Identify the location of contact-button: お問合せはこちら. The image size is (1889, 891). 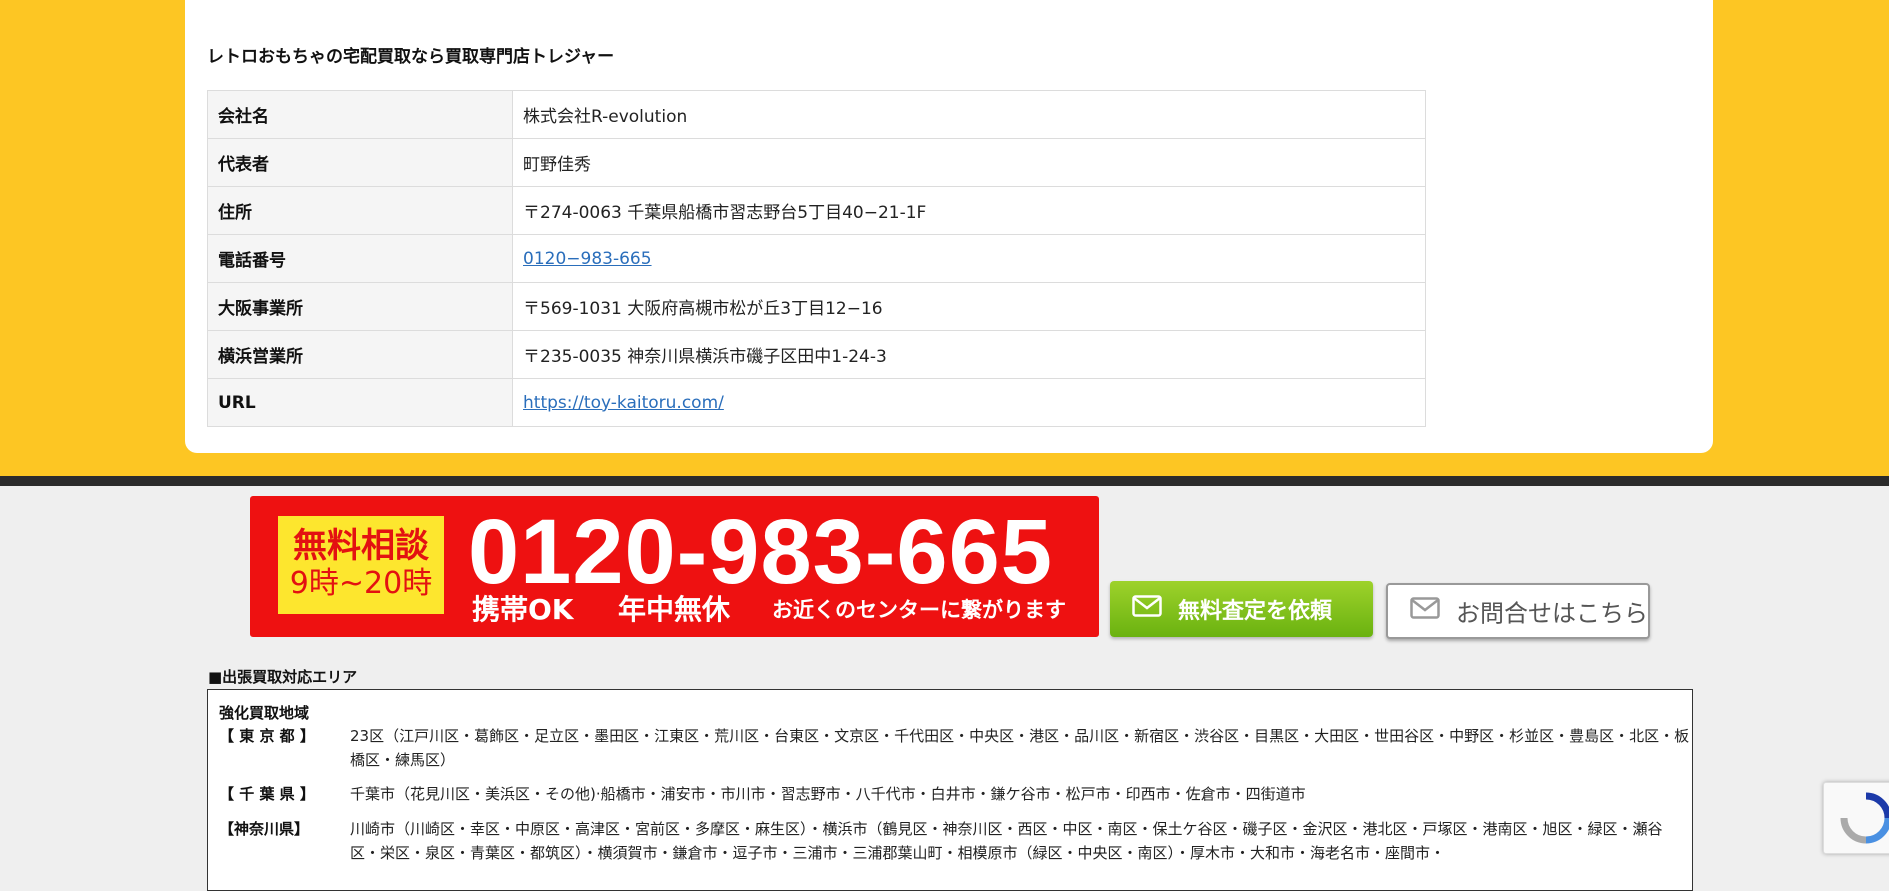
(1518, 611).